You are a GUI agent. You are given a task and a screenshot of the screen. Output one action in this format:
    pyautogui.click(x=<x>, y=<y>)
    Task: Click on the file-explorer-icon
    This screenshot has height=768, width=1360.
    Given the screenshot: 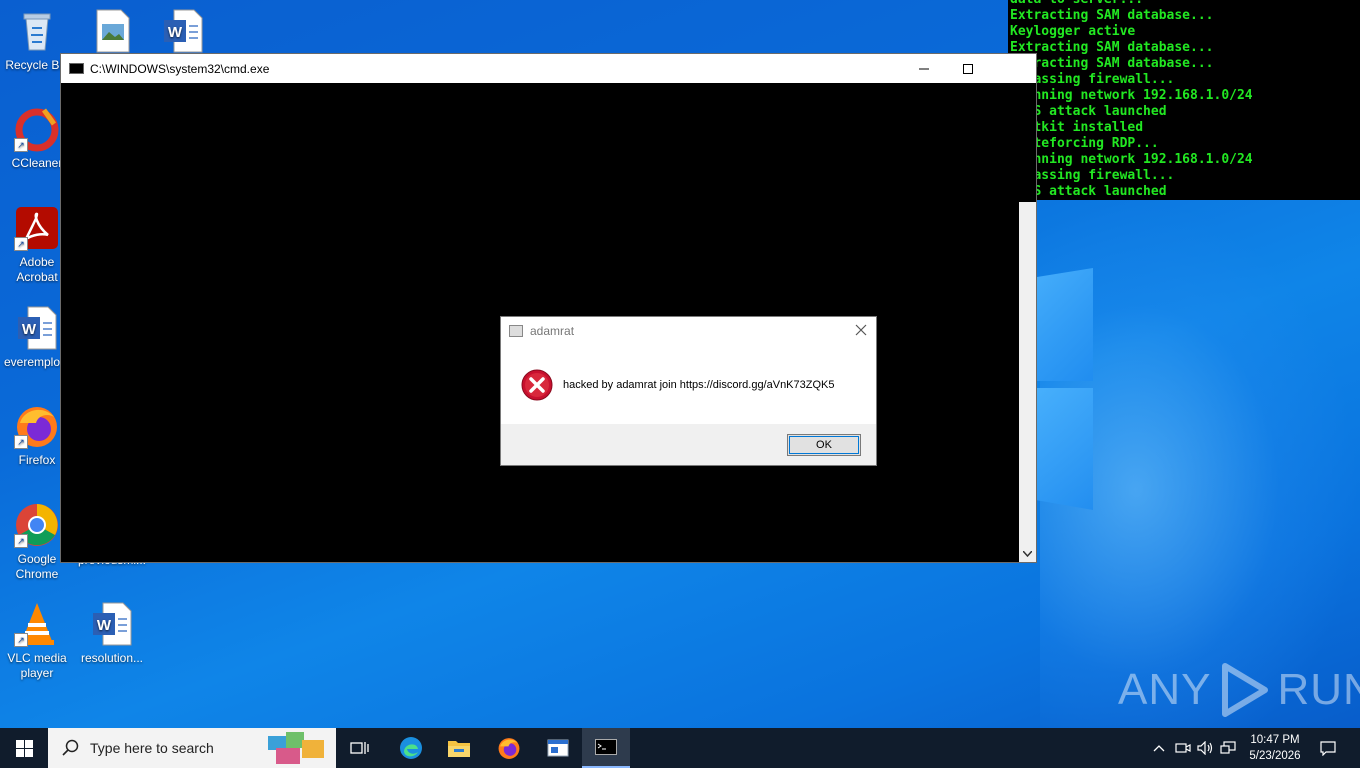 What is the action you would take?
    pyautogui.click(x=459, y=749)
    